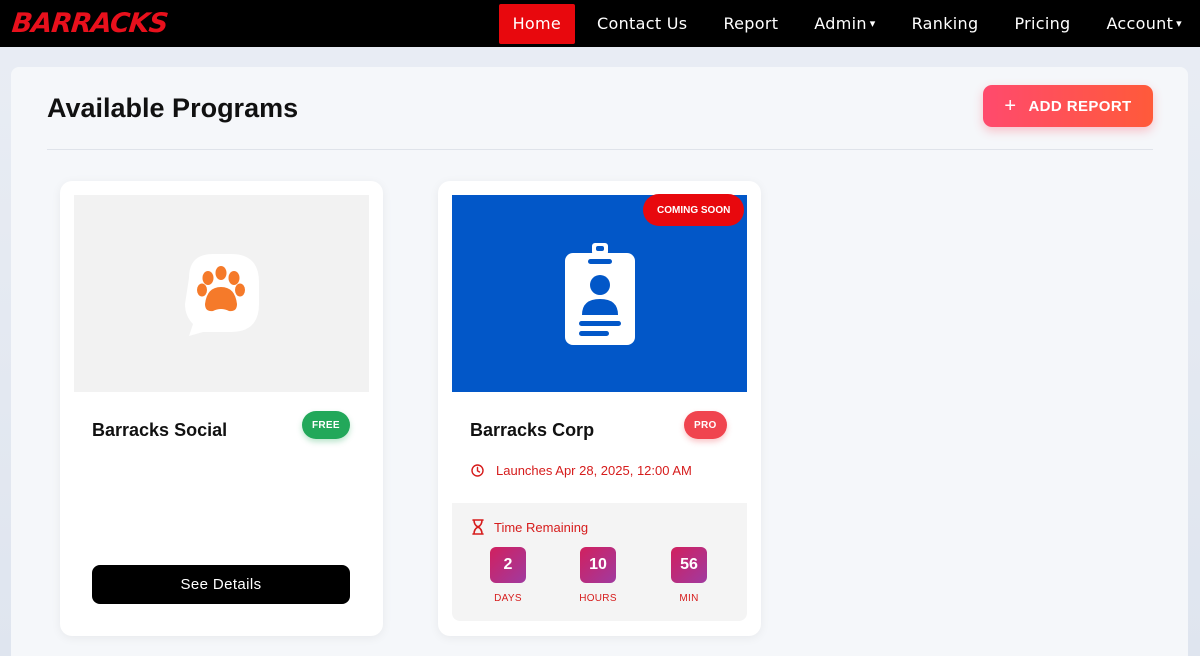 The width and height of the screenshot is (1200, 656). Describe the element at coordinates (689, 565) in the screenshot. I see `countdown-value: 56` at that location.